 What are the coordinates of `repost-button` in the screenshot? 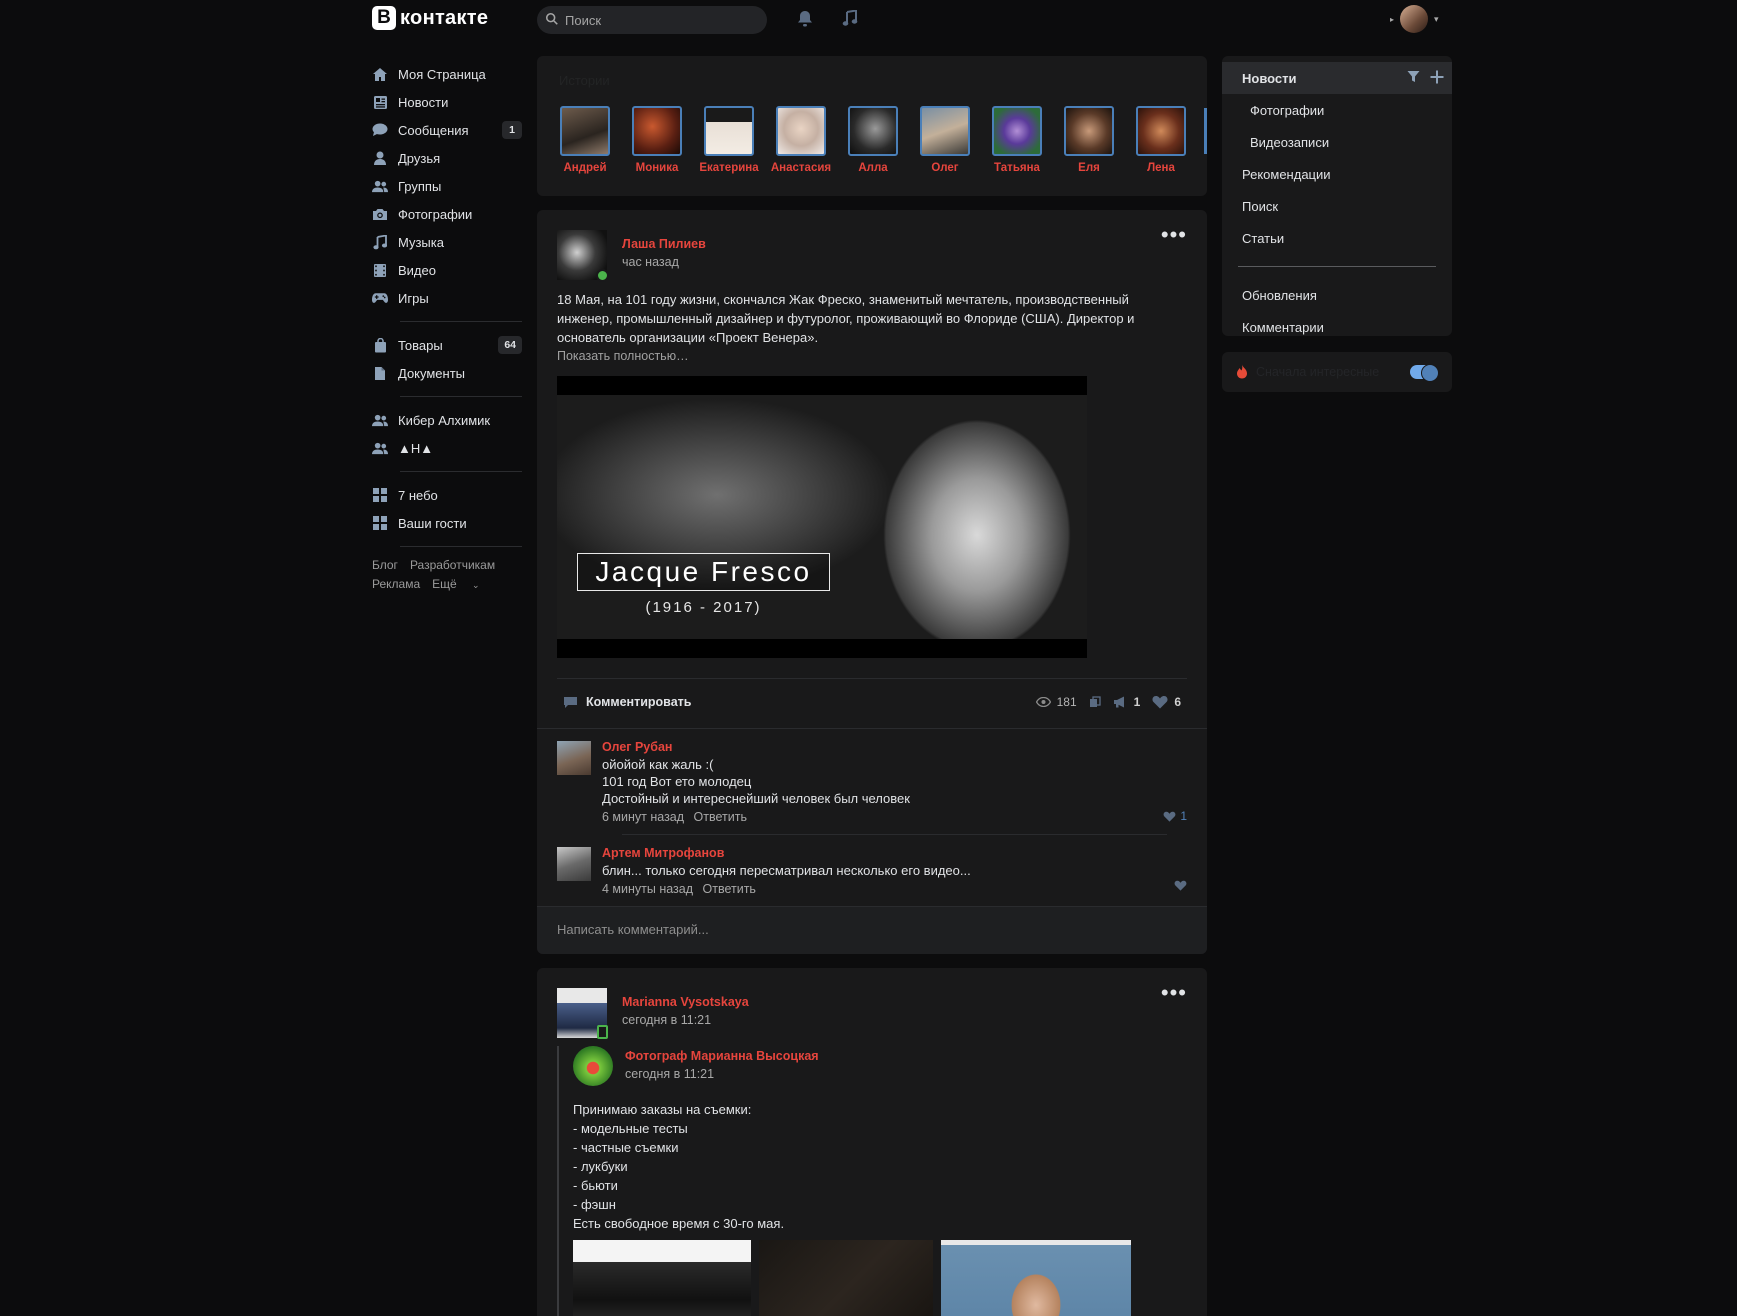 It's located at (1095, 702).